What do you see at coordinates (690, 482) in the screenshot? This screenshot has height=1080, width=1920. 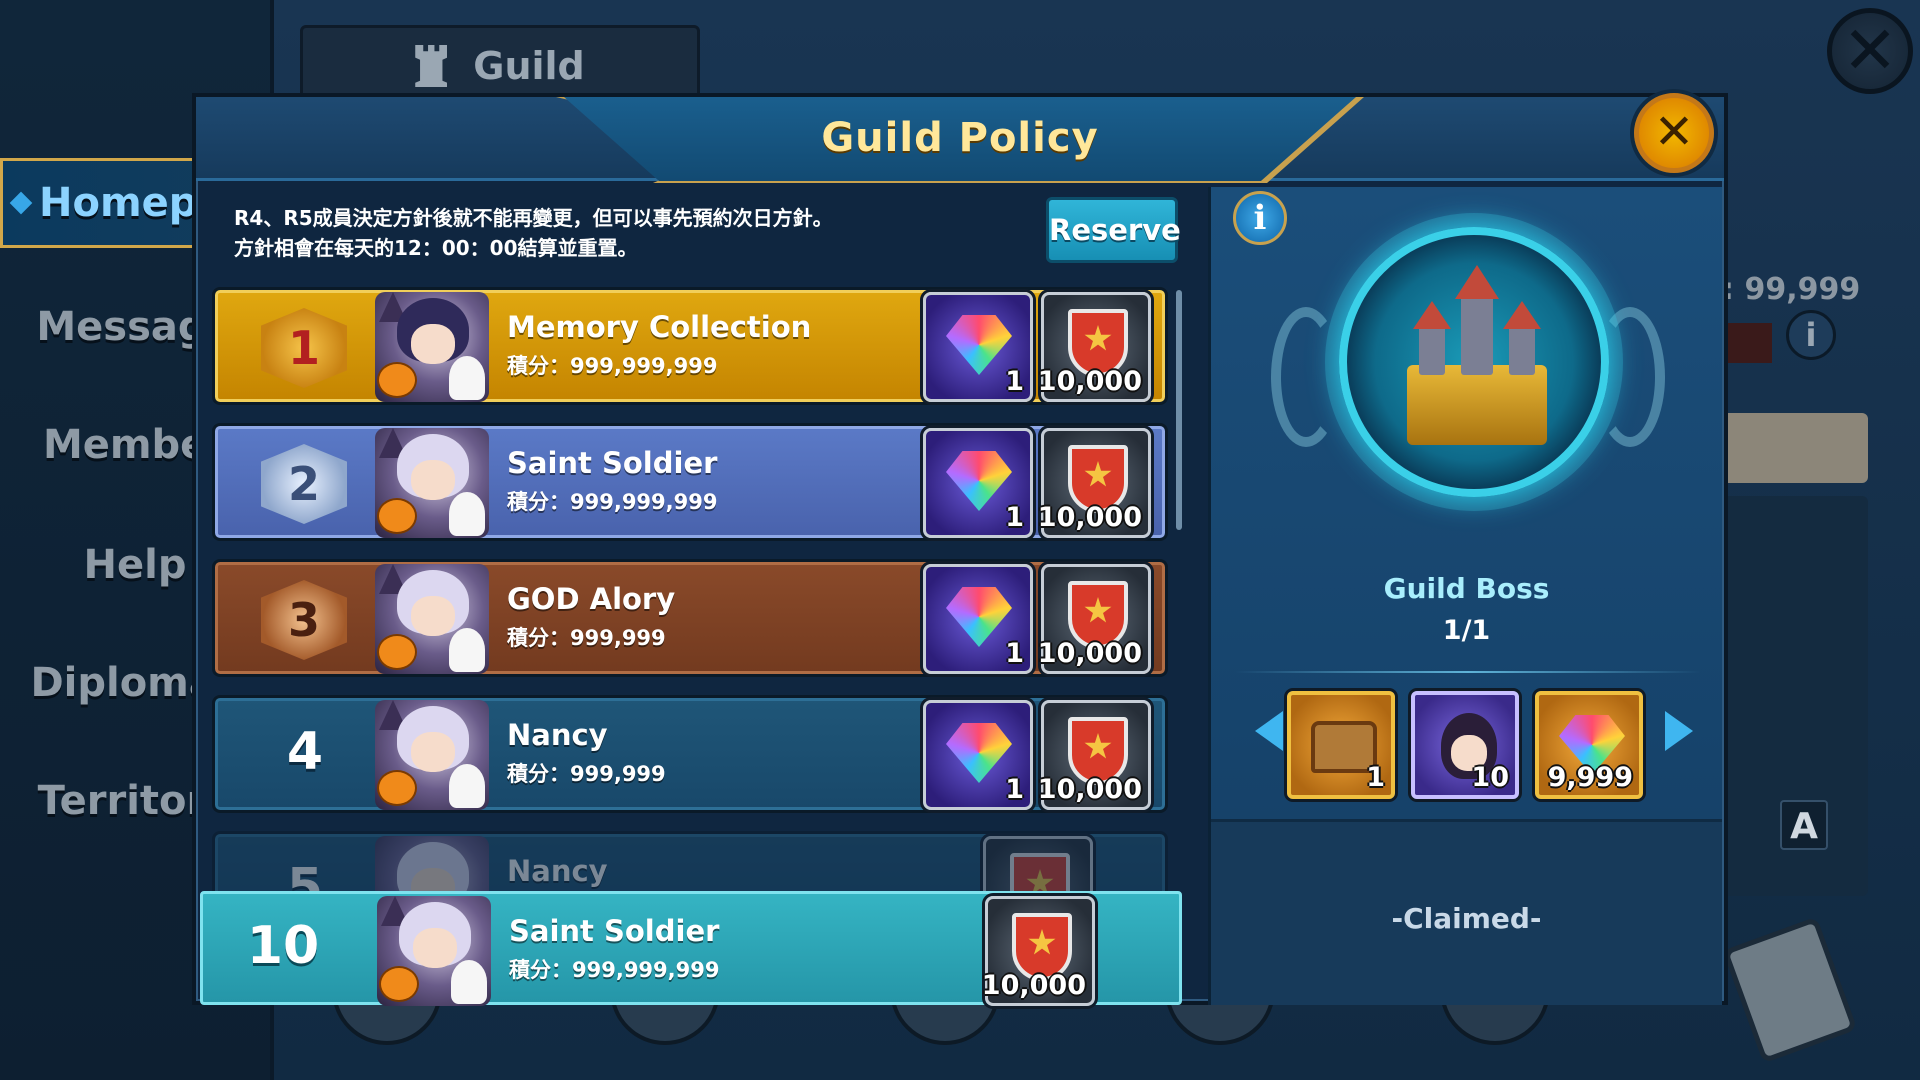 I see `ranking-row: 2 Saint Soldier 積分：999,999,999 1 10,000` at bounding box center [690, 482].